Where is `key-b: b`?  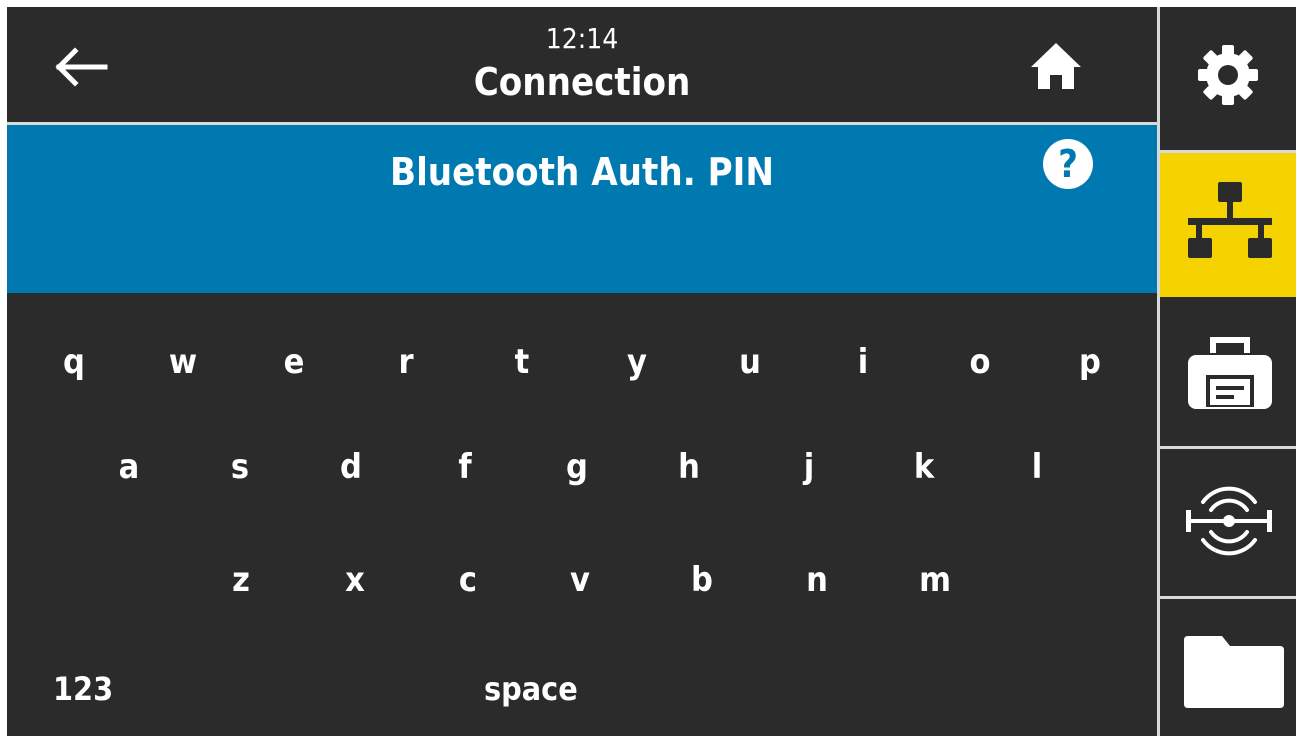
key-b: b is located at coordinates (702, 580).